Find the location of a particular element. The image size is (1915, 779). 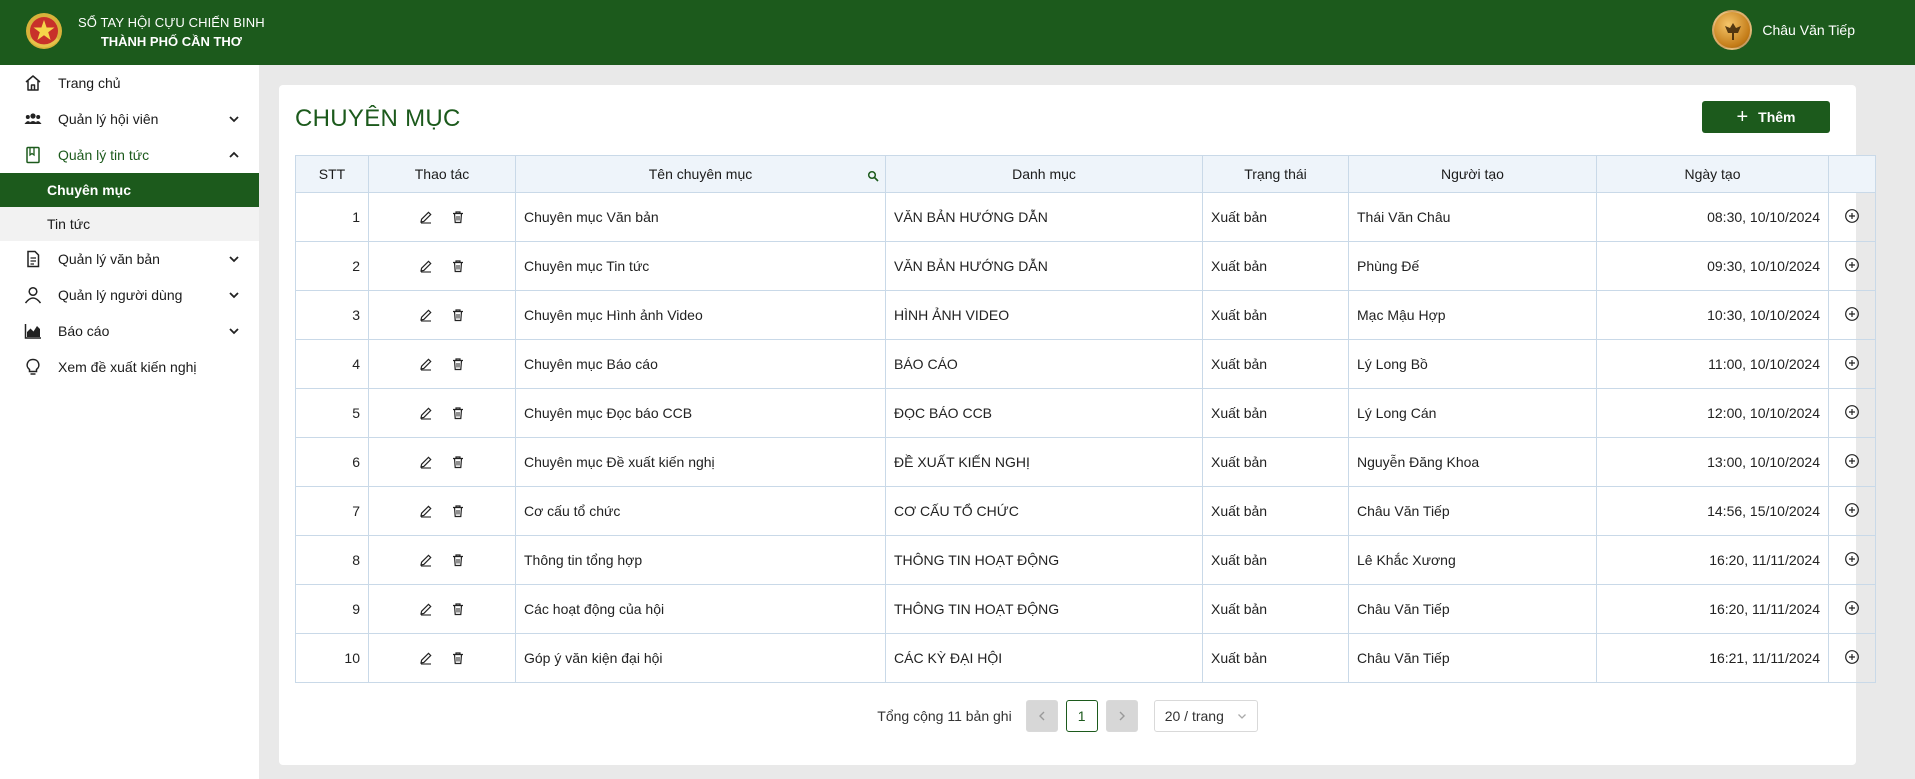

cell-stt: 7 is located at coordinates (332, 511).